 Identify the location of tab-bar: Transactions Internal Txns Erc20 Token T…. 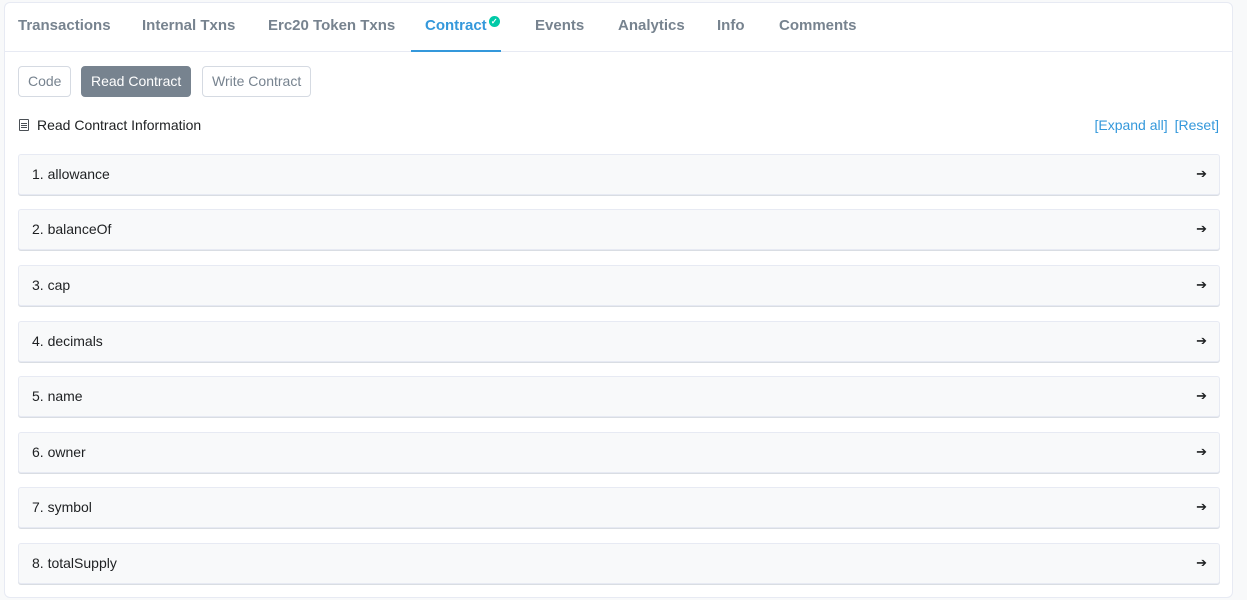
(618, 27).